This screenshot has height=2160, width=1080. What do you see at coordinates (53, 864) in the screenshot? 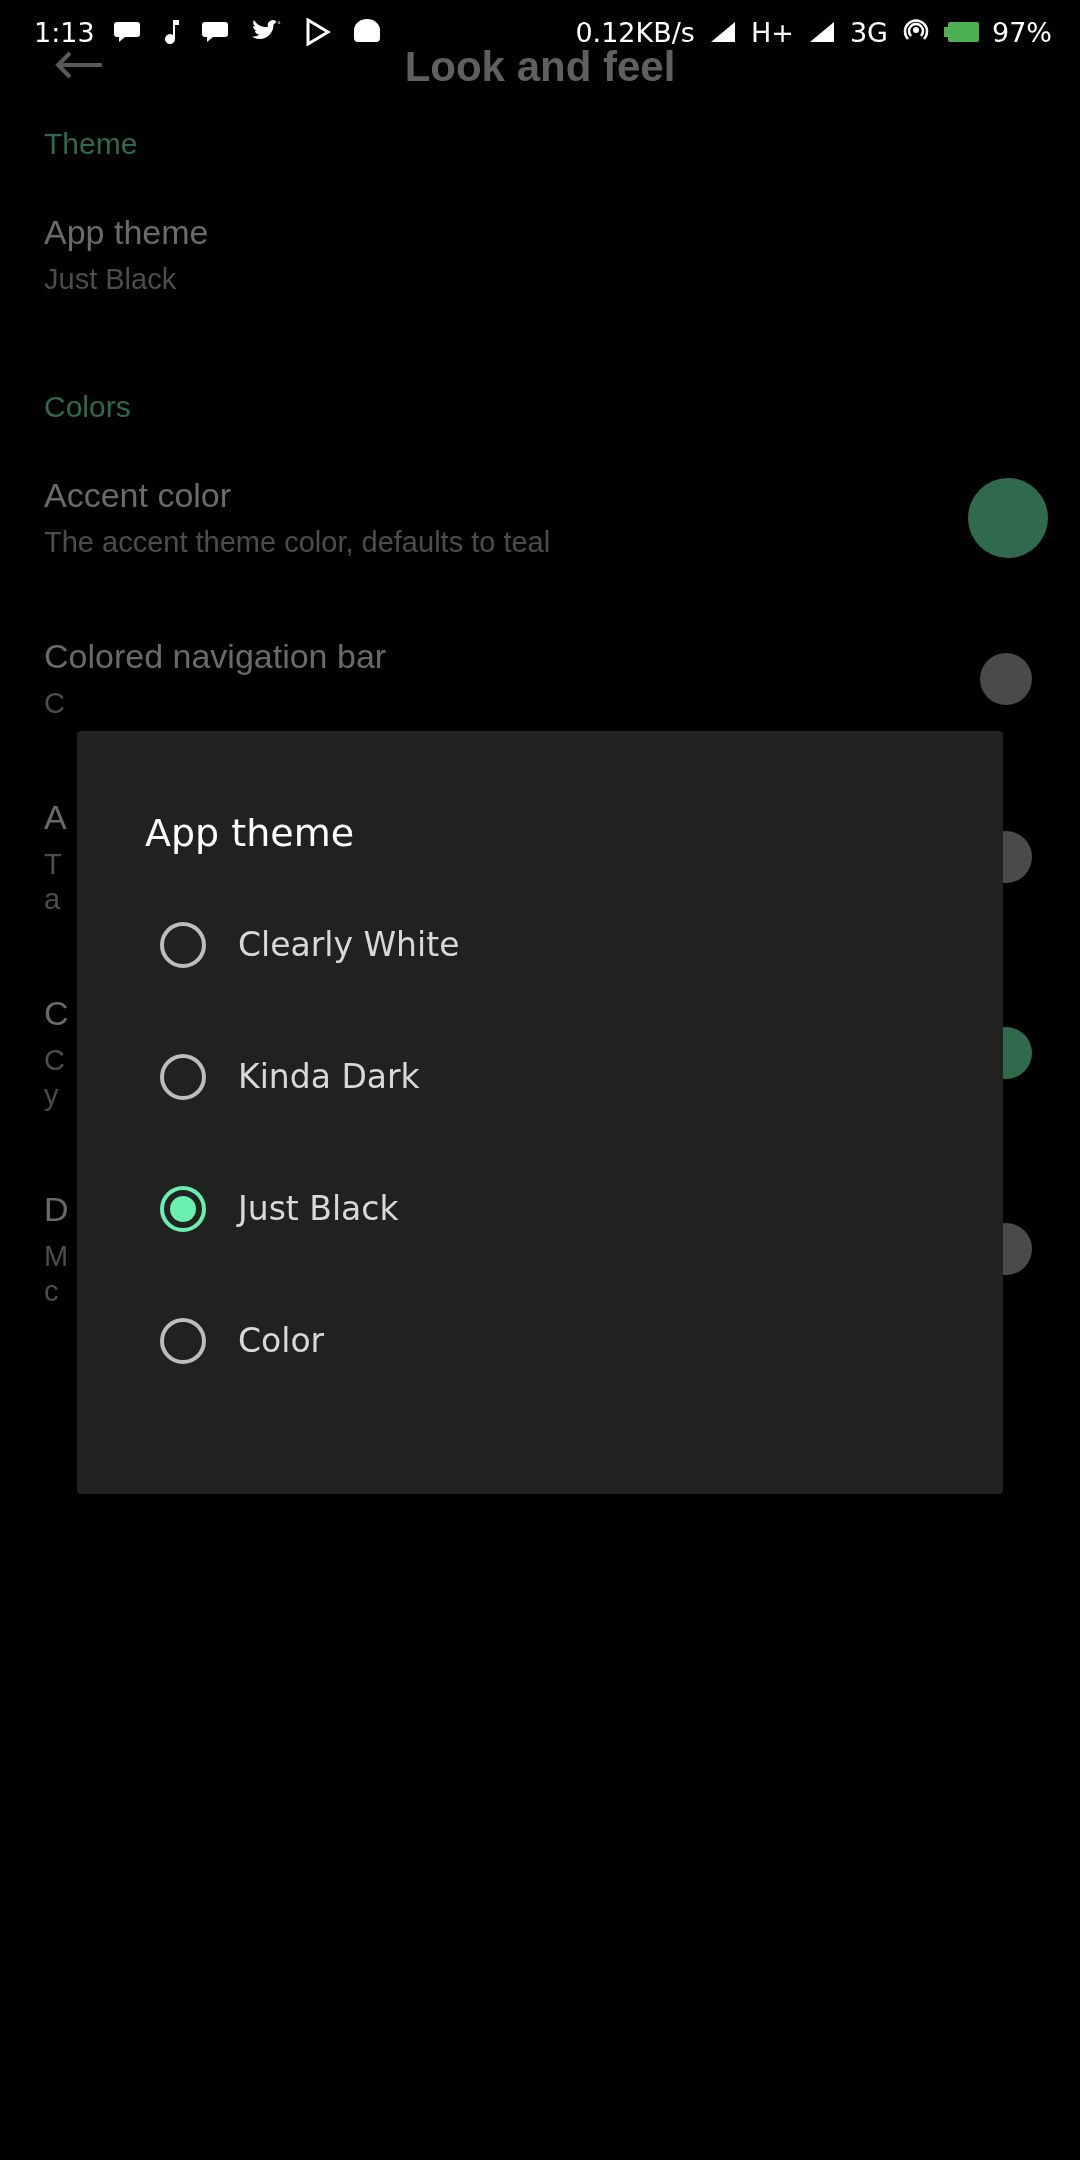
I see `setting-description: T` at bounding box center [53, 864].